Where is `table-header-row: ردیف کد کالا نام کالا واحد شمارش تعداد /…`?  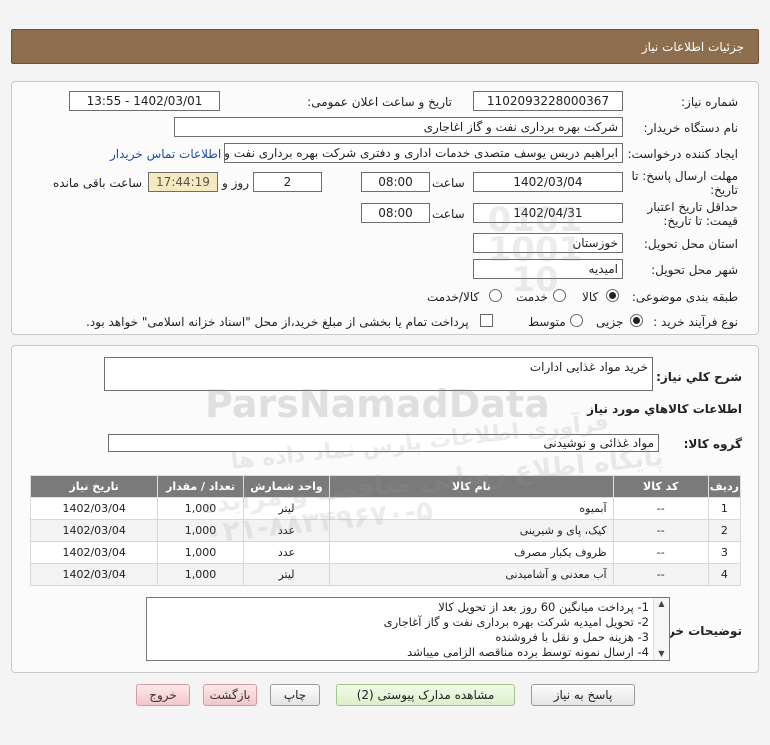 table-header-row: ردیف کد کالا نام کالا واحد شمارش تعداد /… is located at coordinates (385, 486).